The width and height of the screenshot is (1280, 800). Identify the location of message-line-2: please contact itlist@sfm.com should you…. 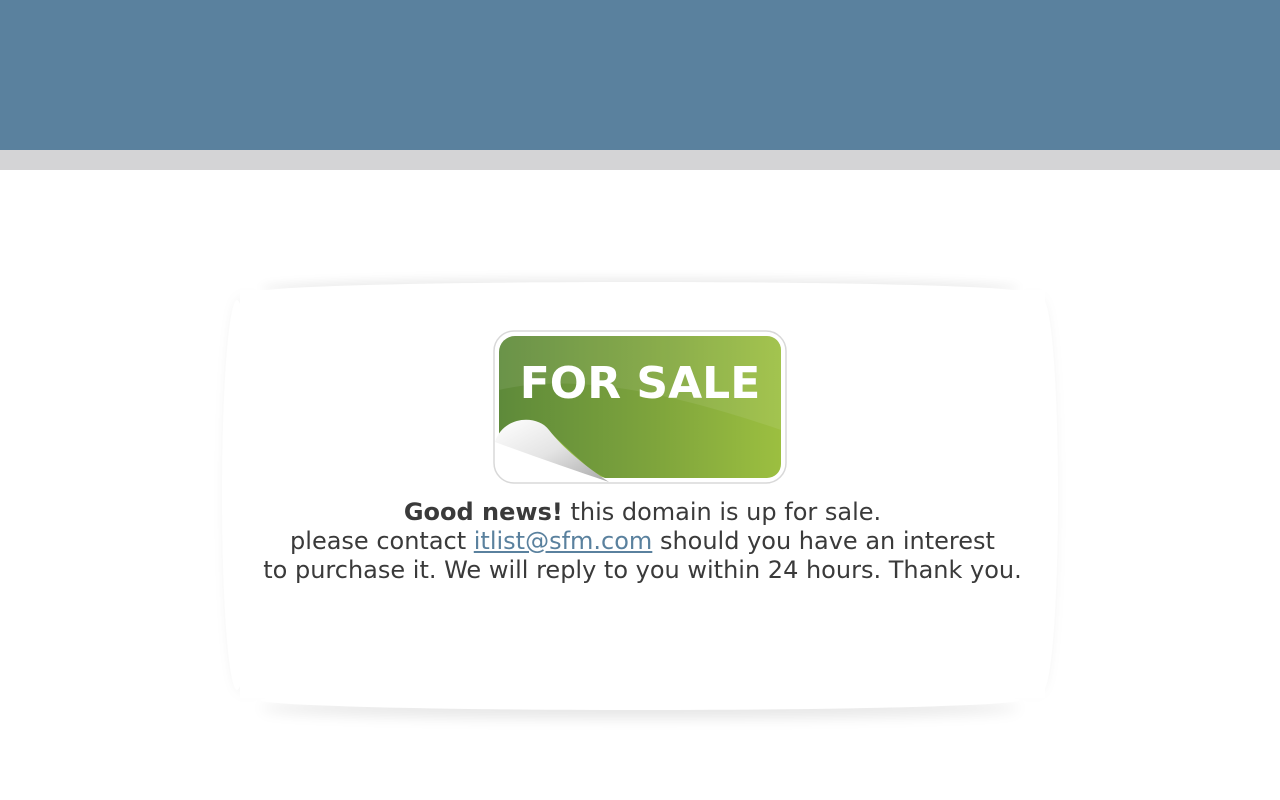
(642, 541).